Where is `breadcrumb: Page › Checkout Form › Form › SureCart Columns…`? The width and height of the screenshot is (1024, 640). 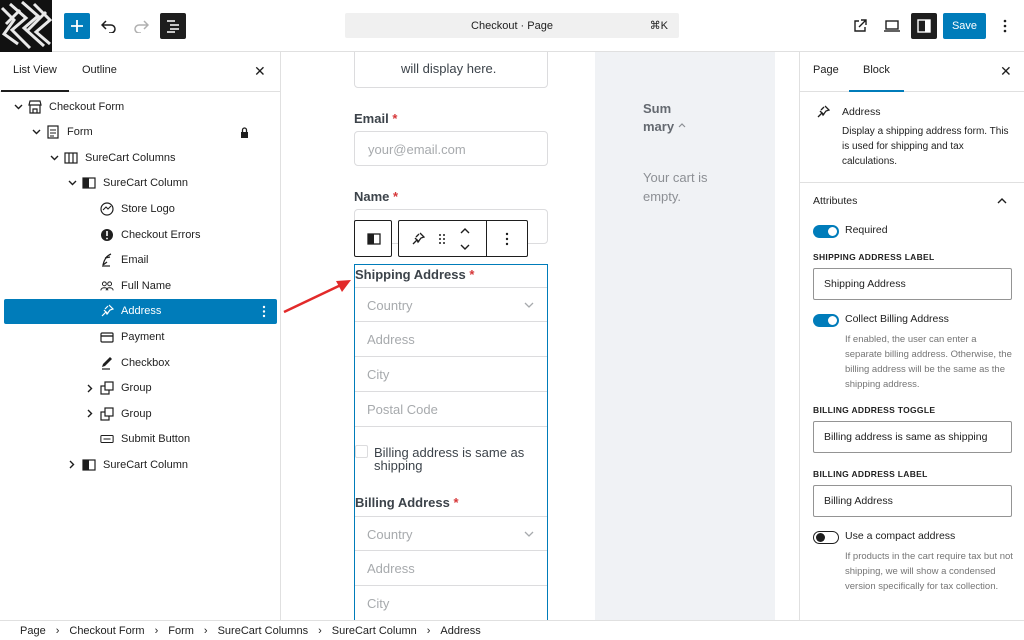 breadcrumb: Page › Checkout Form › Form › SureCart Columns… is located at coordinates (512, 630).